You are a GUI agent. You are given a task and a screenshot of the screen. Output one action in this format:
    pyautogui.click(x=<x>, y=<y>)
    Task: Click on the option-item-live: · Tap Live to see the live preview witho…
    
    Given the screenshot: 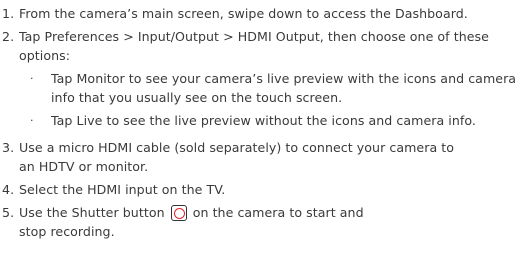 What is the action you would take?
    pyautogui.click(x=269, y=120)
    